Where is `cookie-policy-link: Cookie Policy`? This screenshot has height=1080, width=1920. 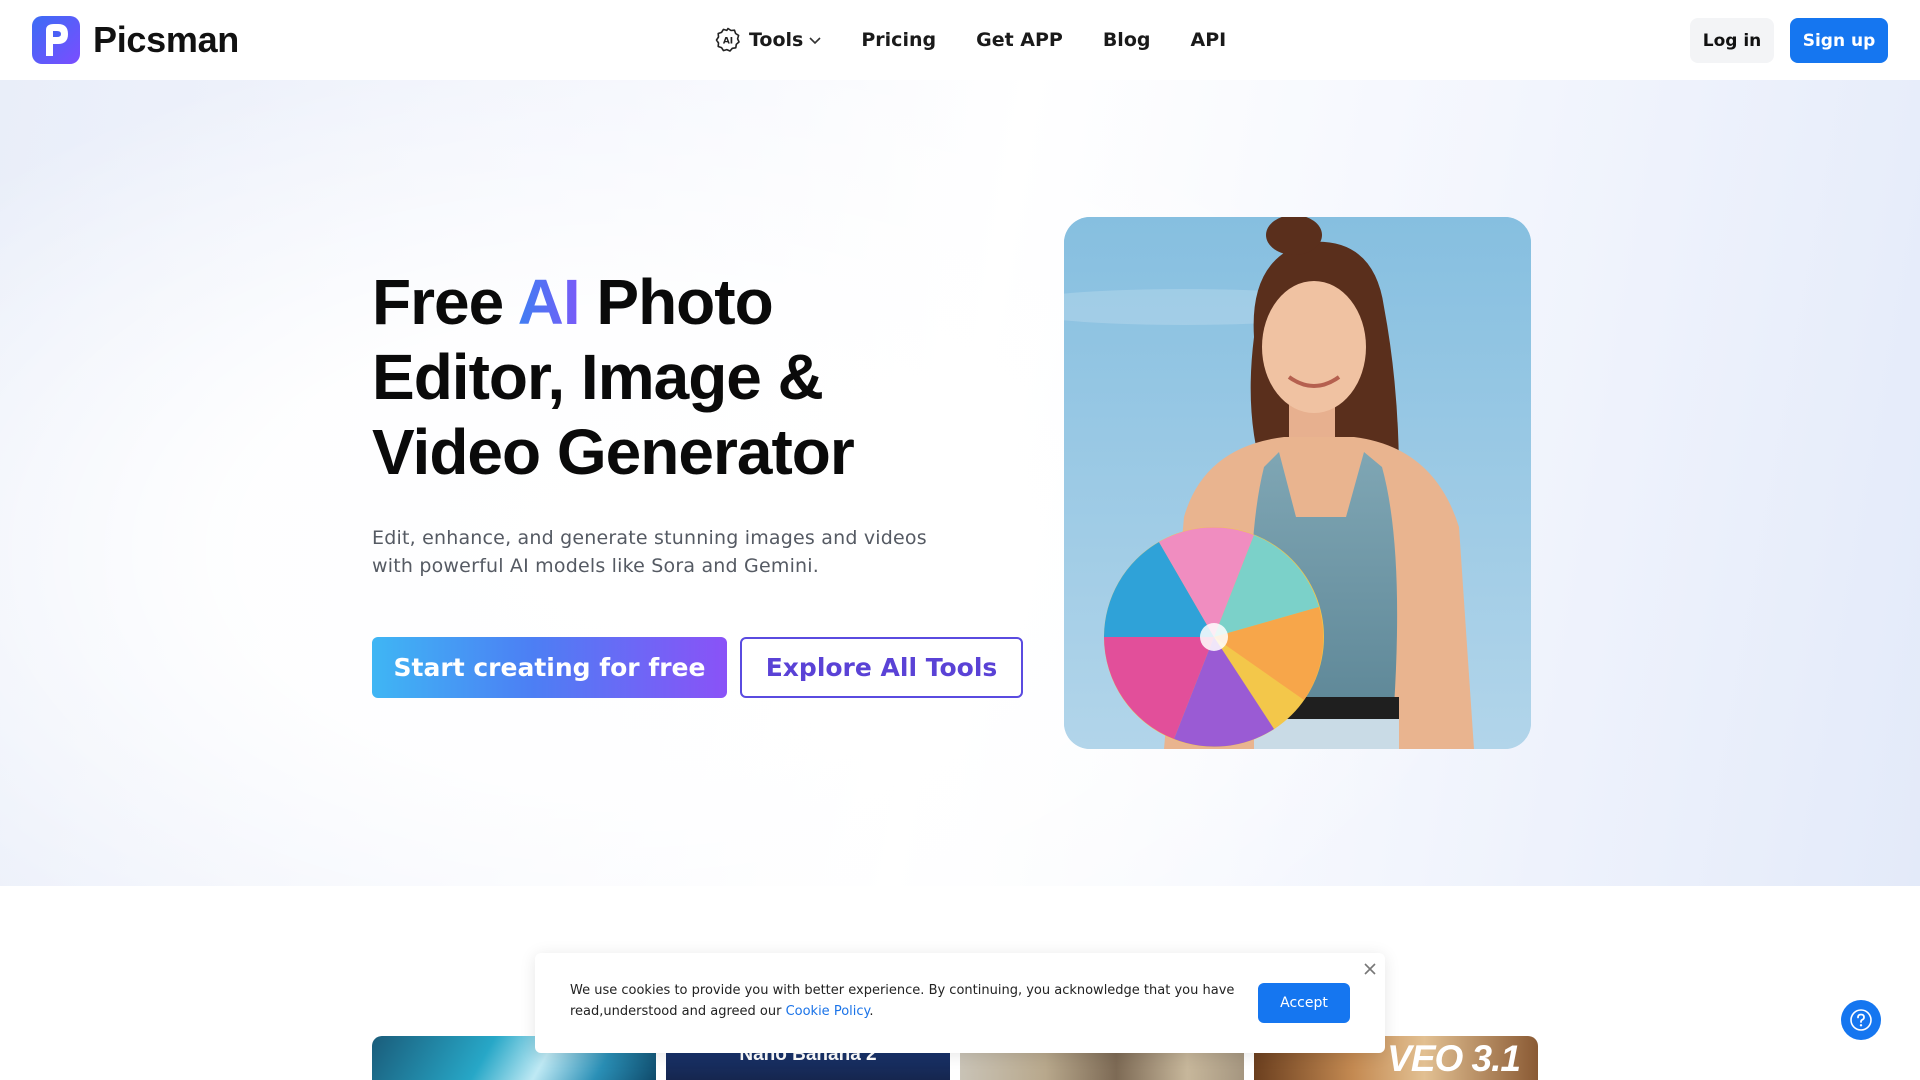
cookie-policy-link: Cookie Policy is located at coordinates (828, 1011).